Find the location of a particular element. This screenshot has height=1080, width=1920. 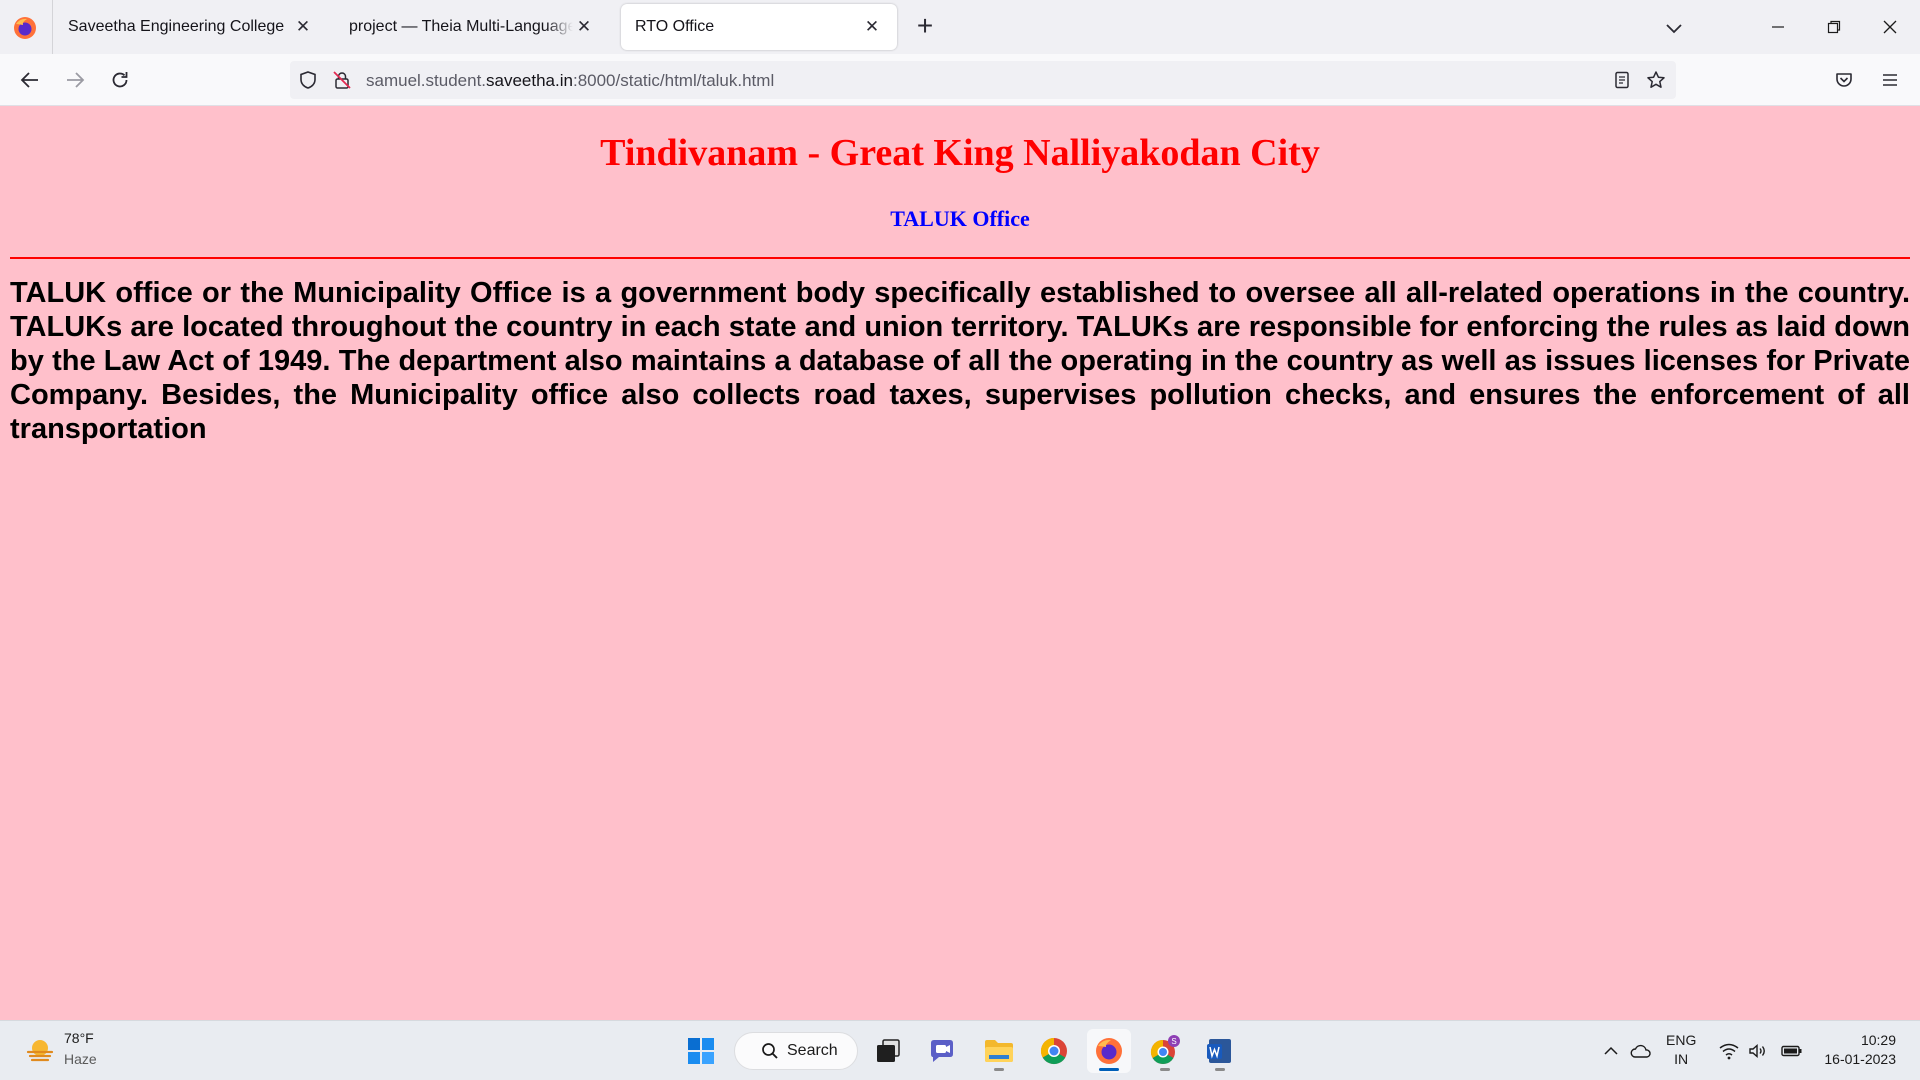

teams-chat-button is located at coordinates (943, 1051).